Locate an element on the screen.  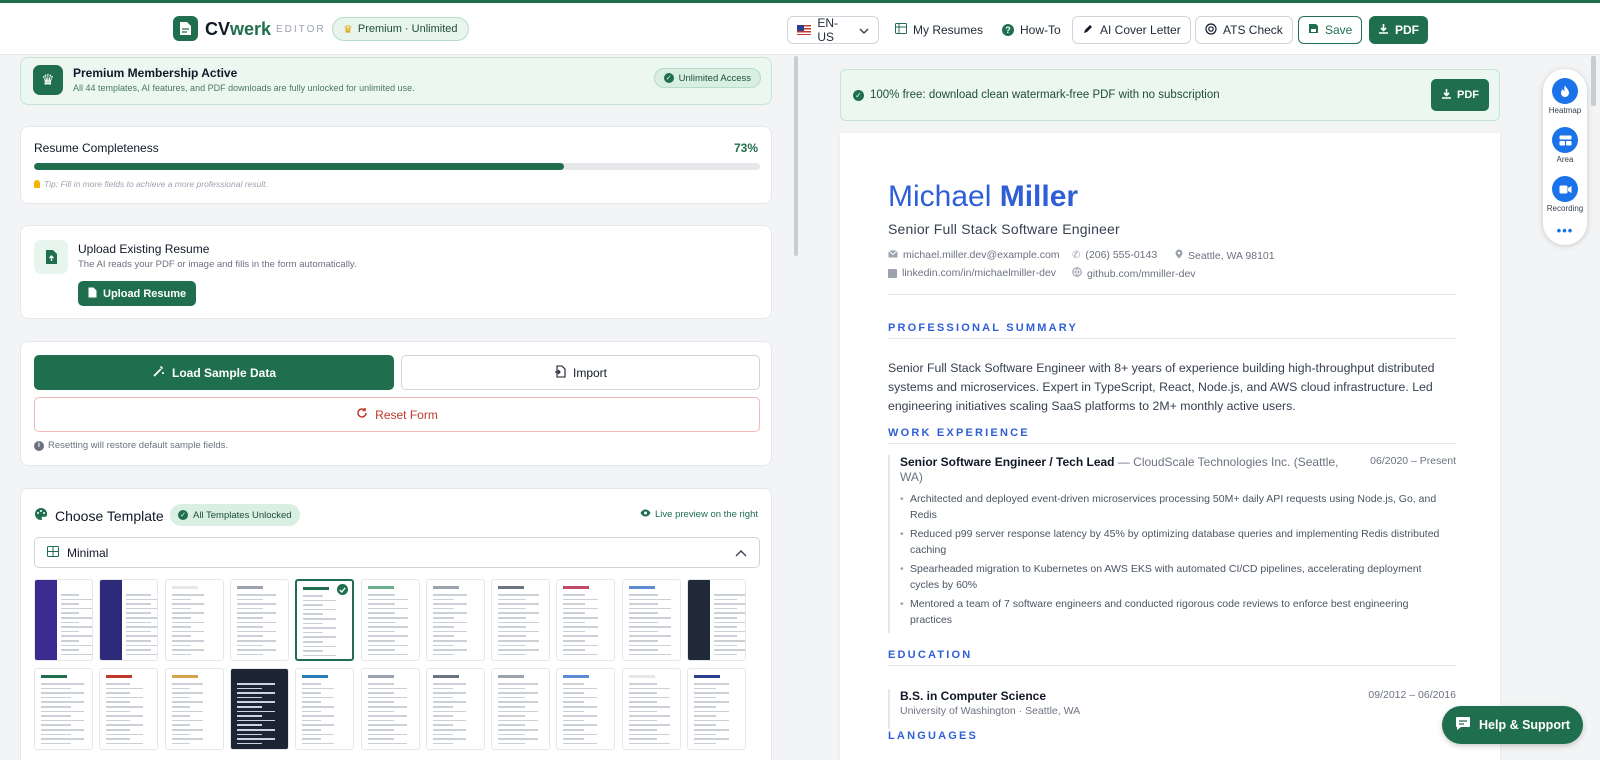
completeness-percent: 73% is located at coordinates (745, 148).